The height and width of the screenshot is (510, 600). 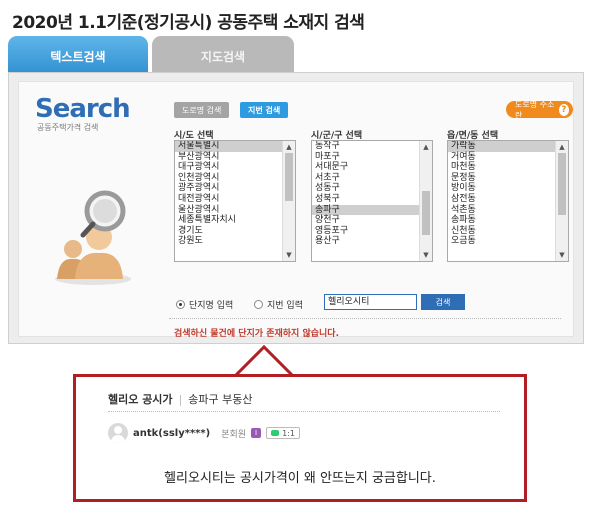 What do you see at coordinates (223, 56) in the screenshot?
I see `tab-map-search: 지도검색` at bounding box center [223, 56].